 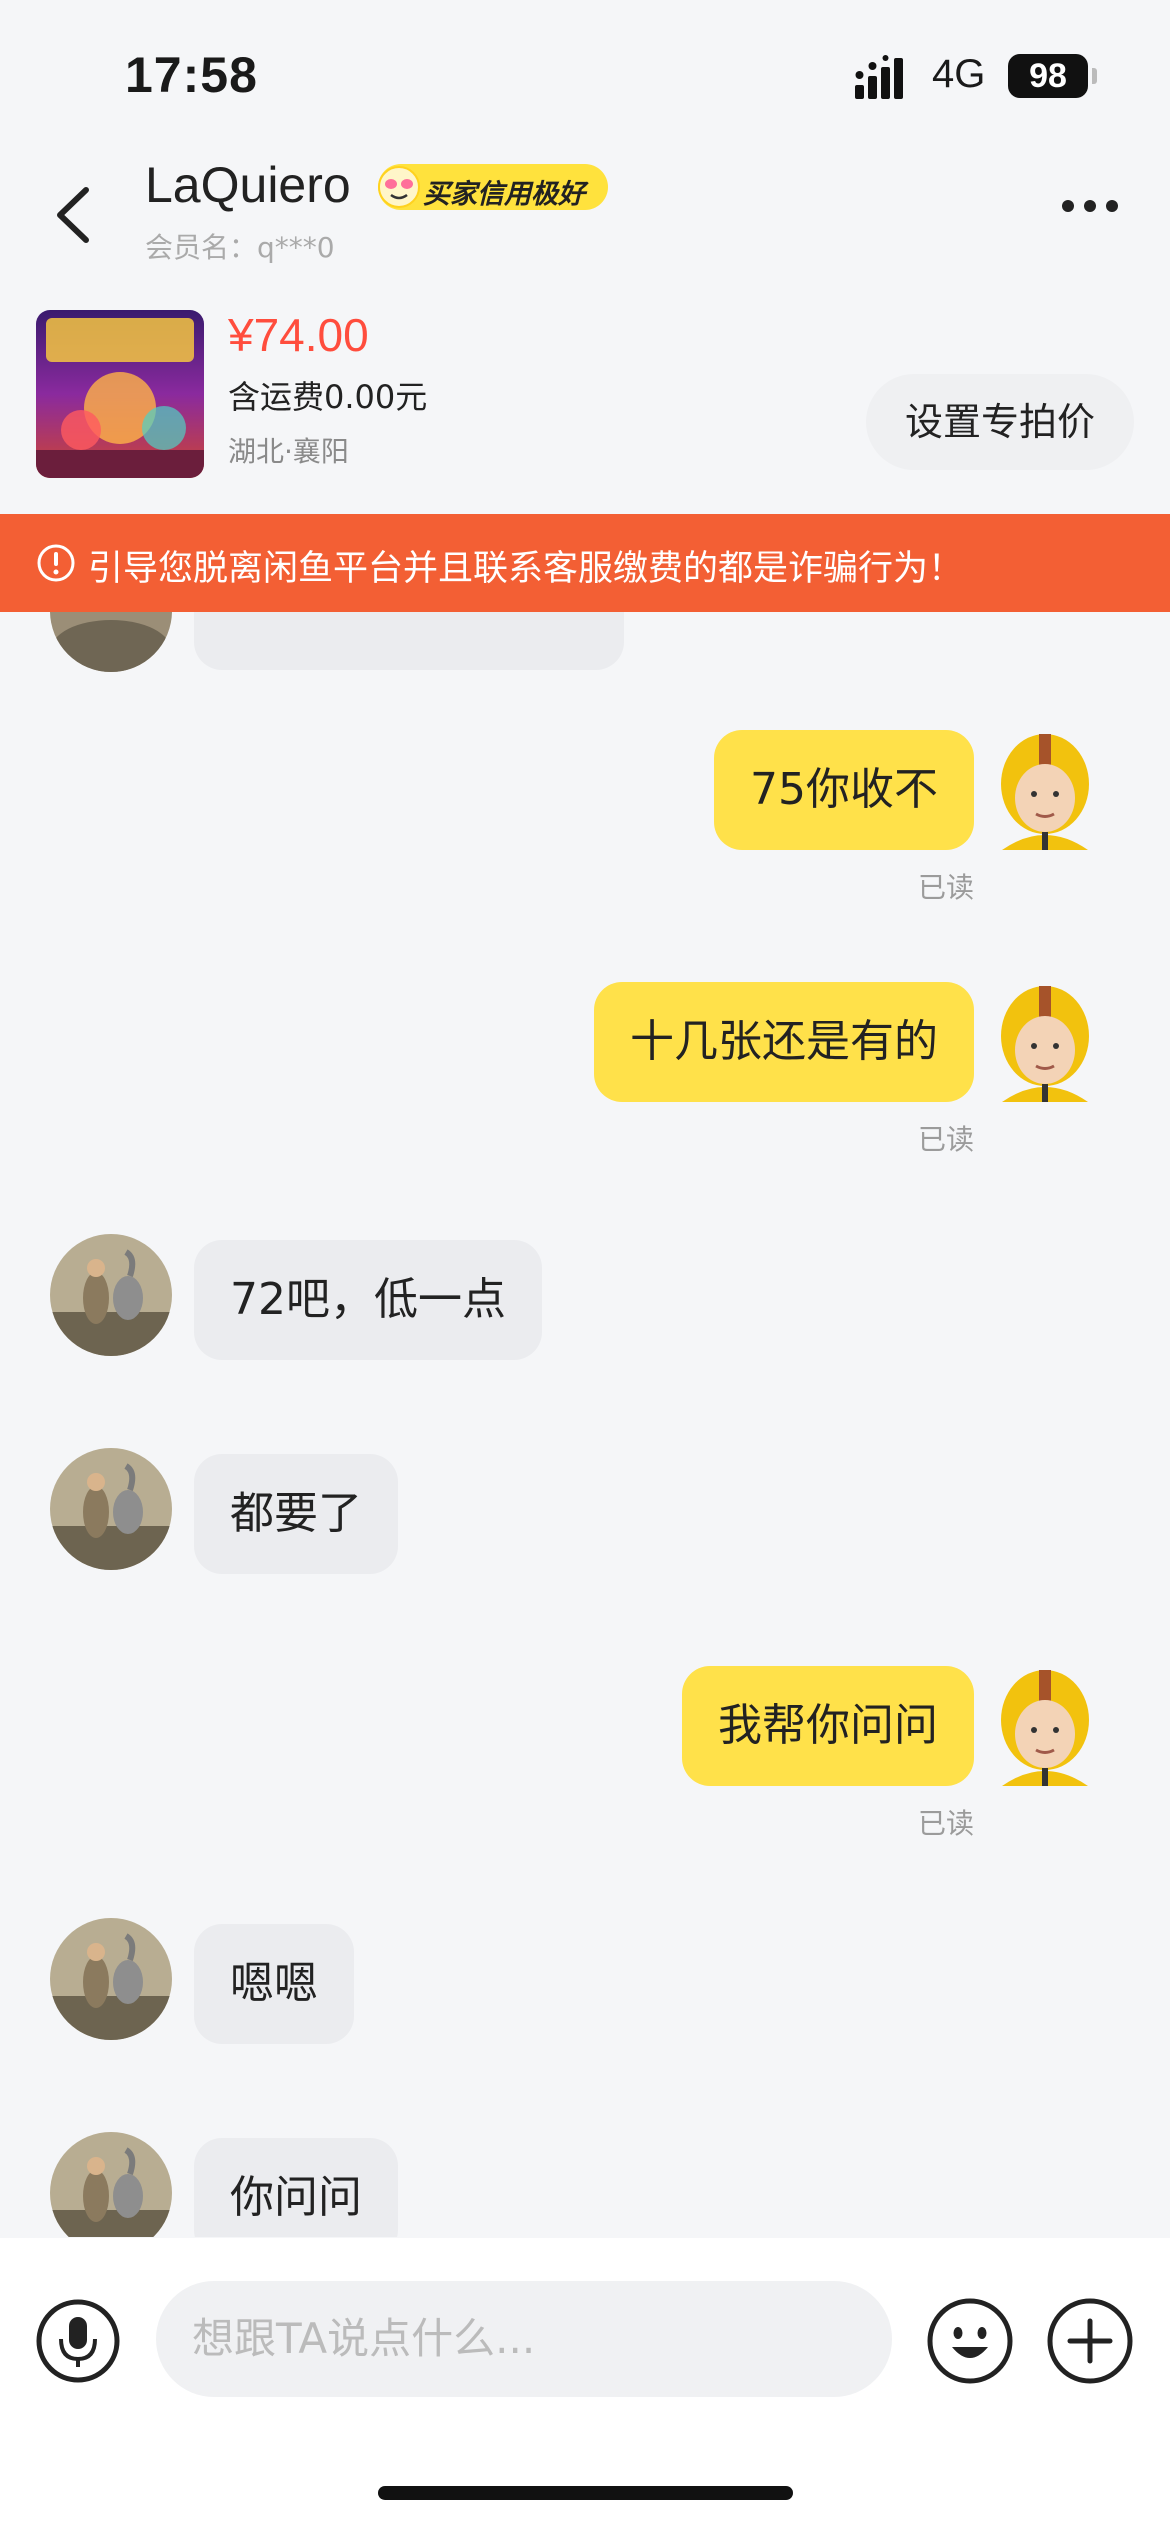 I want to click on message-bubble-other: 你问问, so click(x=296, y=2187).